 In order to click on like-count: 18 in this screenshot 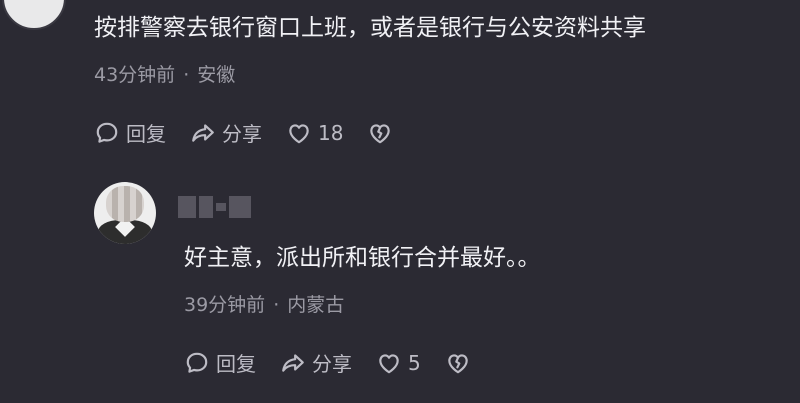, I will do `click(331, 132)`.